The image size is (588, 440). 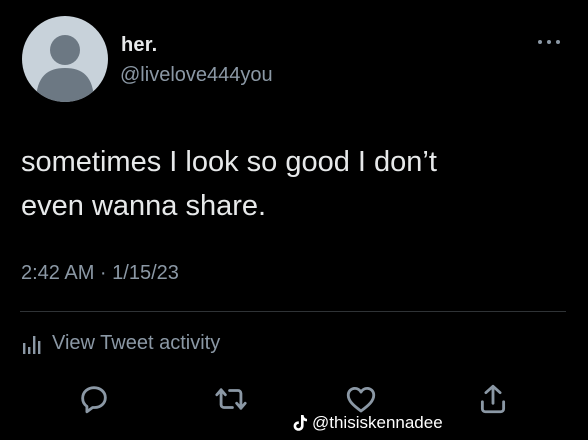 What do you see at coordinates (94, 399) in the screenshot?
I see `reply-icon` at bounding box center [94, 399].